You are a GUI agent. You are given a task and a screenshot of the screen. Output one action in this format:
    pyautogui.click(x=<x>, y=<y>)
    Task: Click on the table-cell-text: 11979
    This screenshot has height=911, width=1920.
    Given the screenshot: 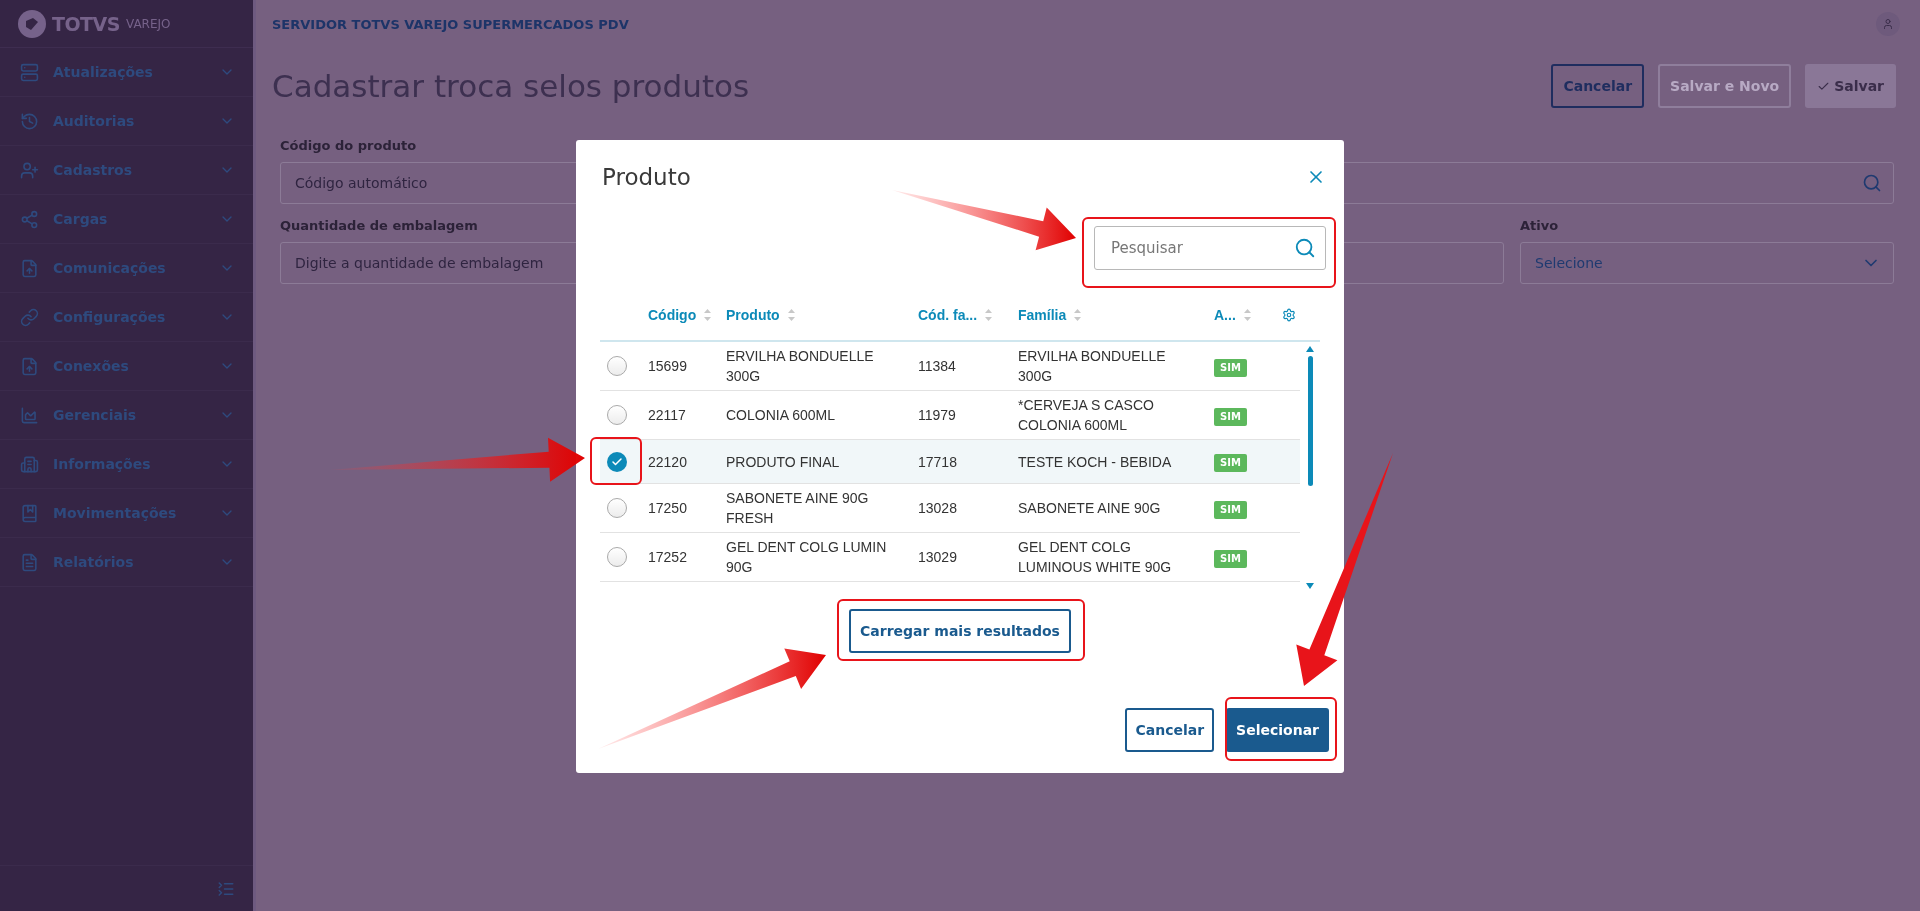 What is the action you would take?
    pyautogui.click(x=937, y=415)
    